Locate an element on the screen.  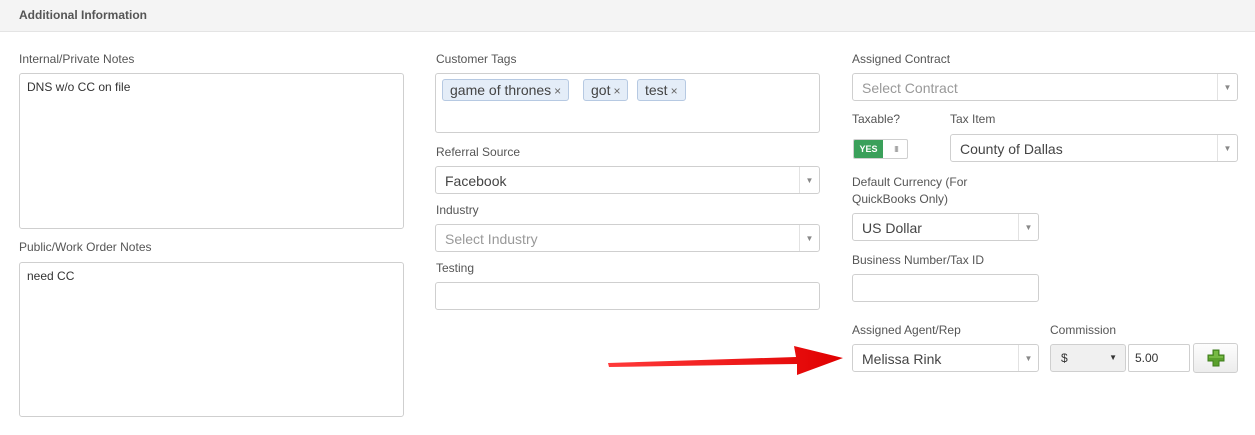
commission-value: 5.00 is located at coordinates (1147, 358).